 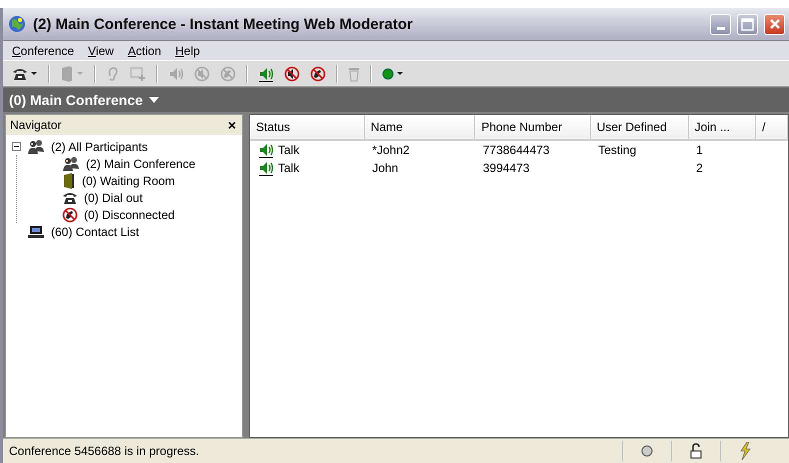 What do you see at coordinates (43, 50) in the screenshot?
I see `menu-item: Conference` at bounding box center [43, 50].